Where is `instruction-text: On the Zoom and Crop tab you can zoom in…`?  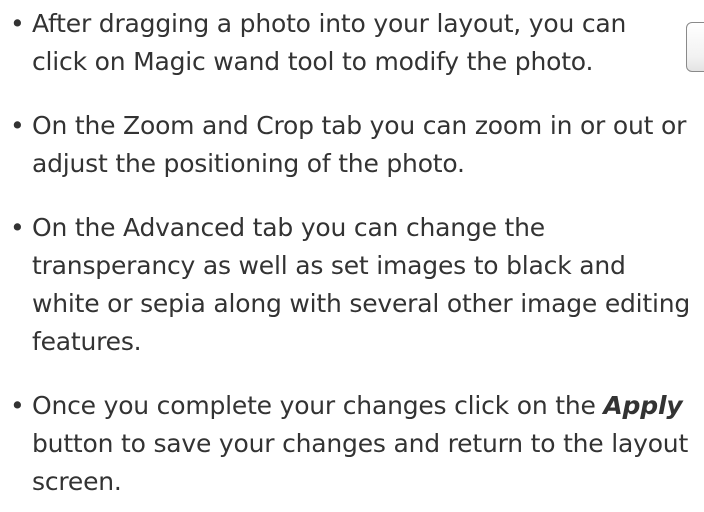
instruction-text: On the Zoom and Crop tab you can zoom in… is located at coordinates (359, 144).